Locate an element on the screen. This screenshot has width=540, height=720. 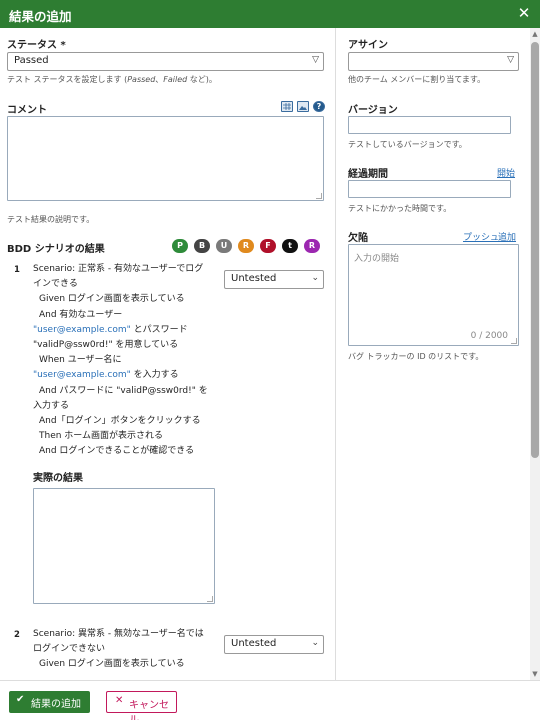
add-result-button-label: 結果の追加 is located at coordinates (56, 704).